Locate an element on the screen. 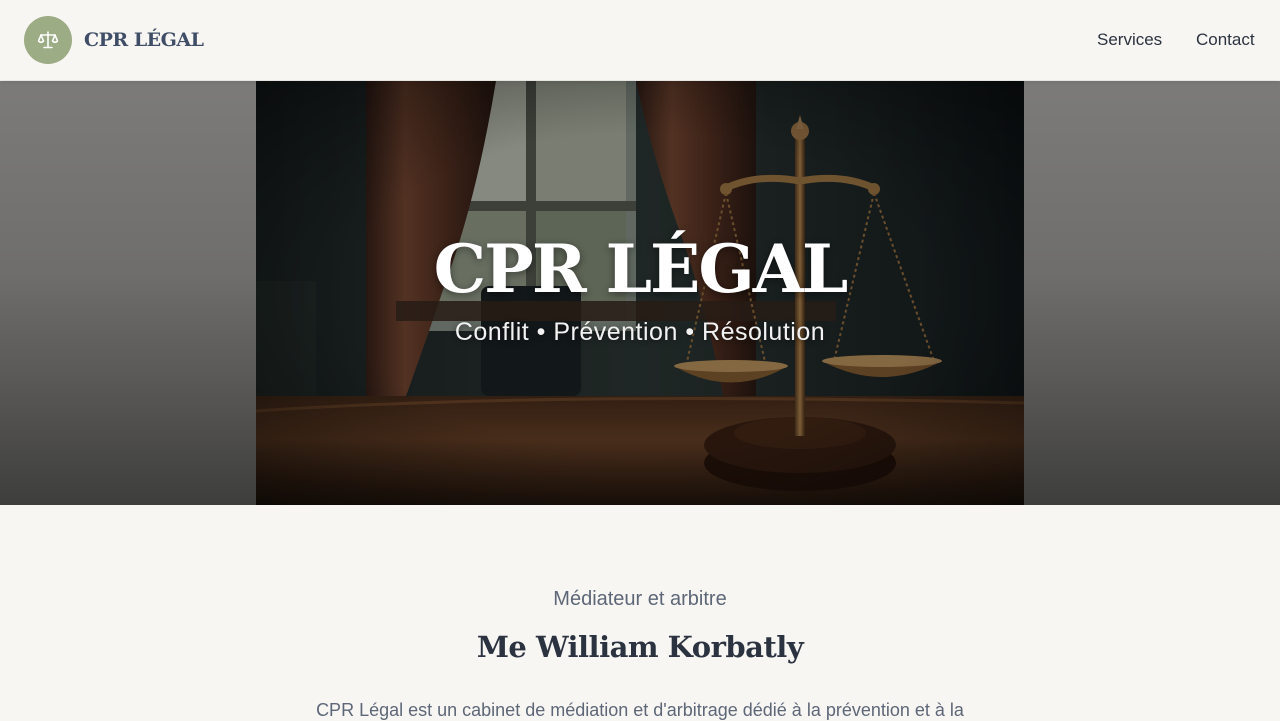 Image resolution: width=1280 pixels, height=721 pixels. hero-subtitle: Conflit • Prévention • Résolution is located at coordinates (640, 332).